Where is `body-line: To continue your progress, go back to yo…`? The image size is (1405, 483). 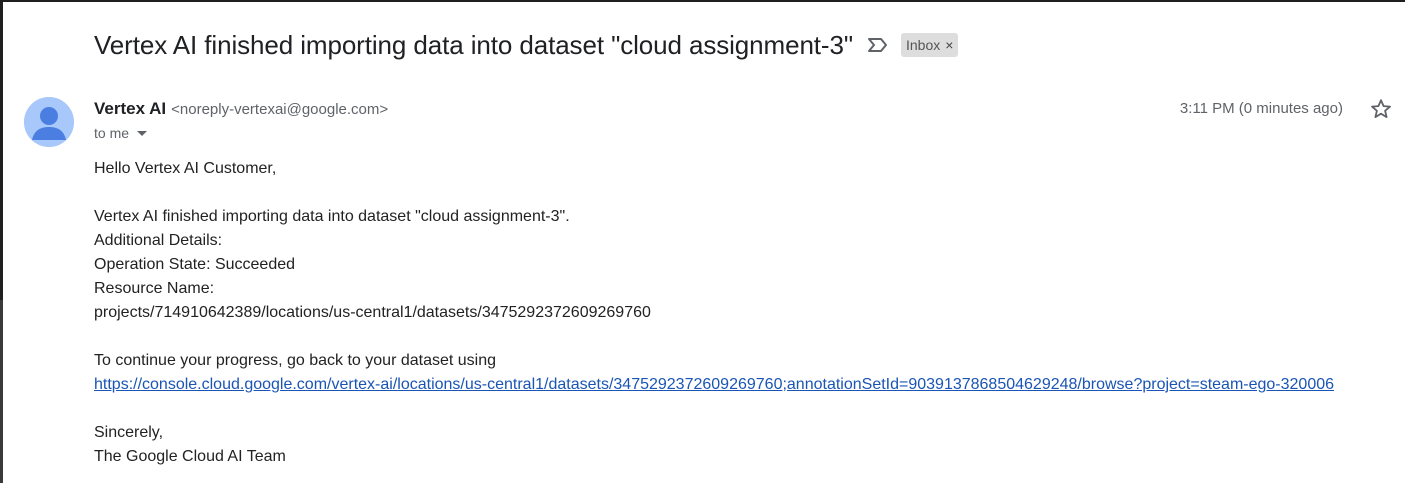 body-line: To continue your progress, go back to yo… is located at coordinates (295, 360).